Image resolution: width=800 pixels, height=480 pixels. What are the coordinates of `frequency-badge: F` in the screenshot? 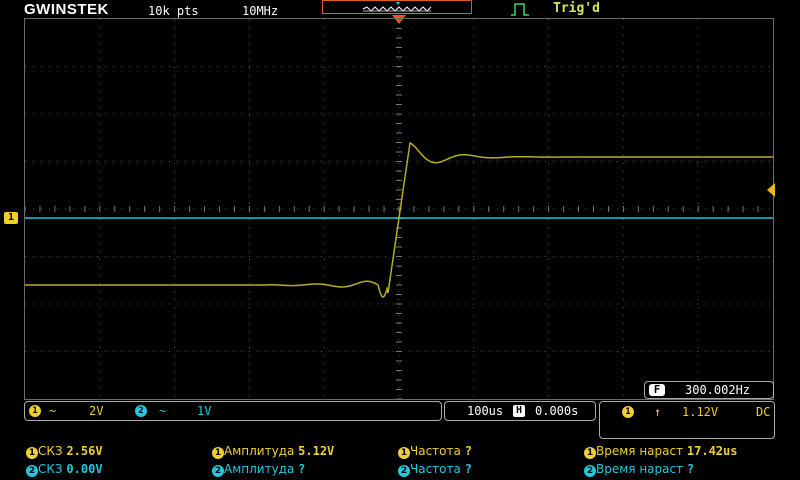 It's located at (657, 390).